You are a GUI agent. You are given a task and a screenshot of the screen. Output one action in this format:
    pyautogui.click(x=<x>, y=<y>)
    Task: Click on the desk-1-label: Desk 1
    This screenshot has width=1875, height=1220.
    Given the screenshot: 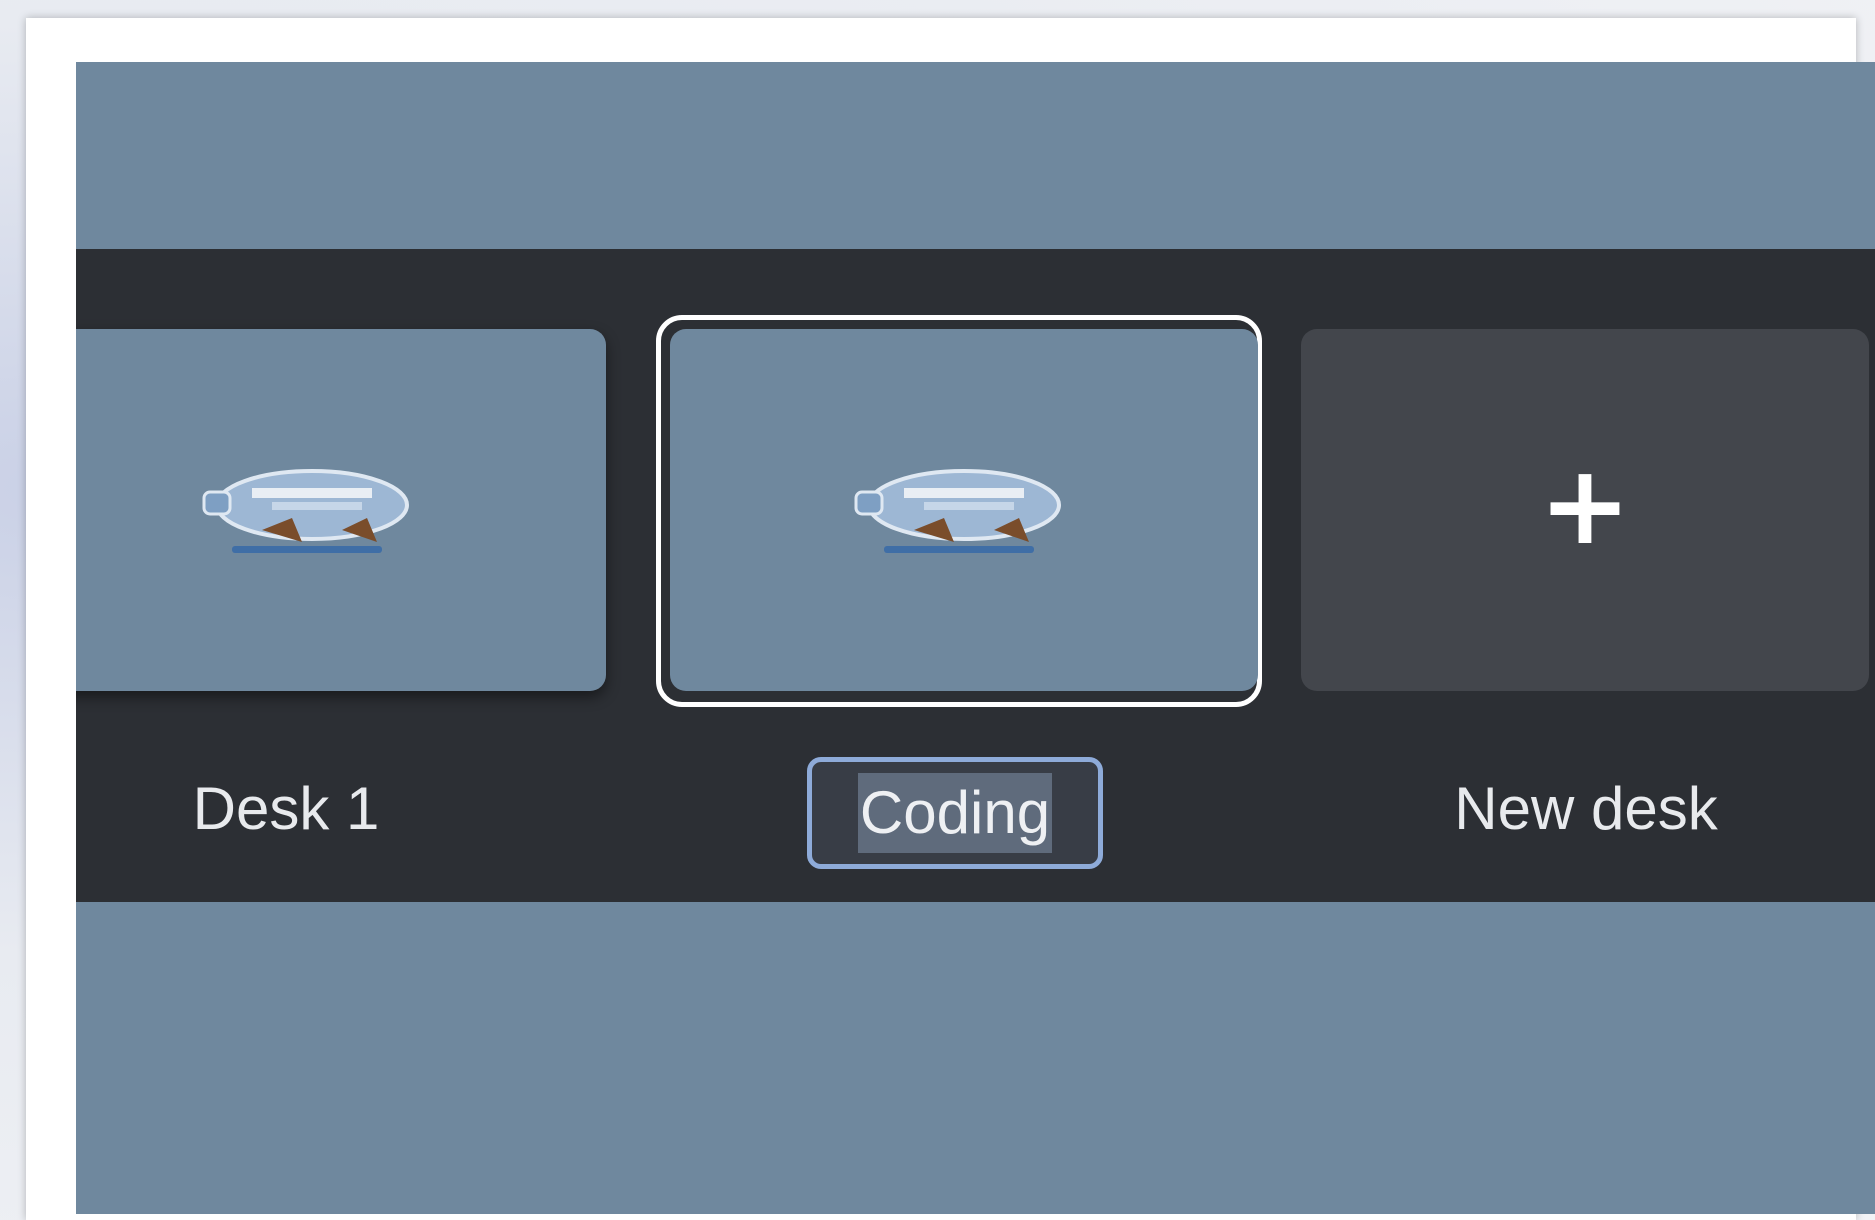 What is the action you would take?
    pyautogui.click(x=286, y=808)
    